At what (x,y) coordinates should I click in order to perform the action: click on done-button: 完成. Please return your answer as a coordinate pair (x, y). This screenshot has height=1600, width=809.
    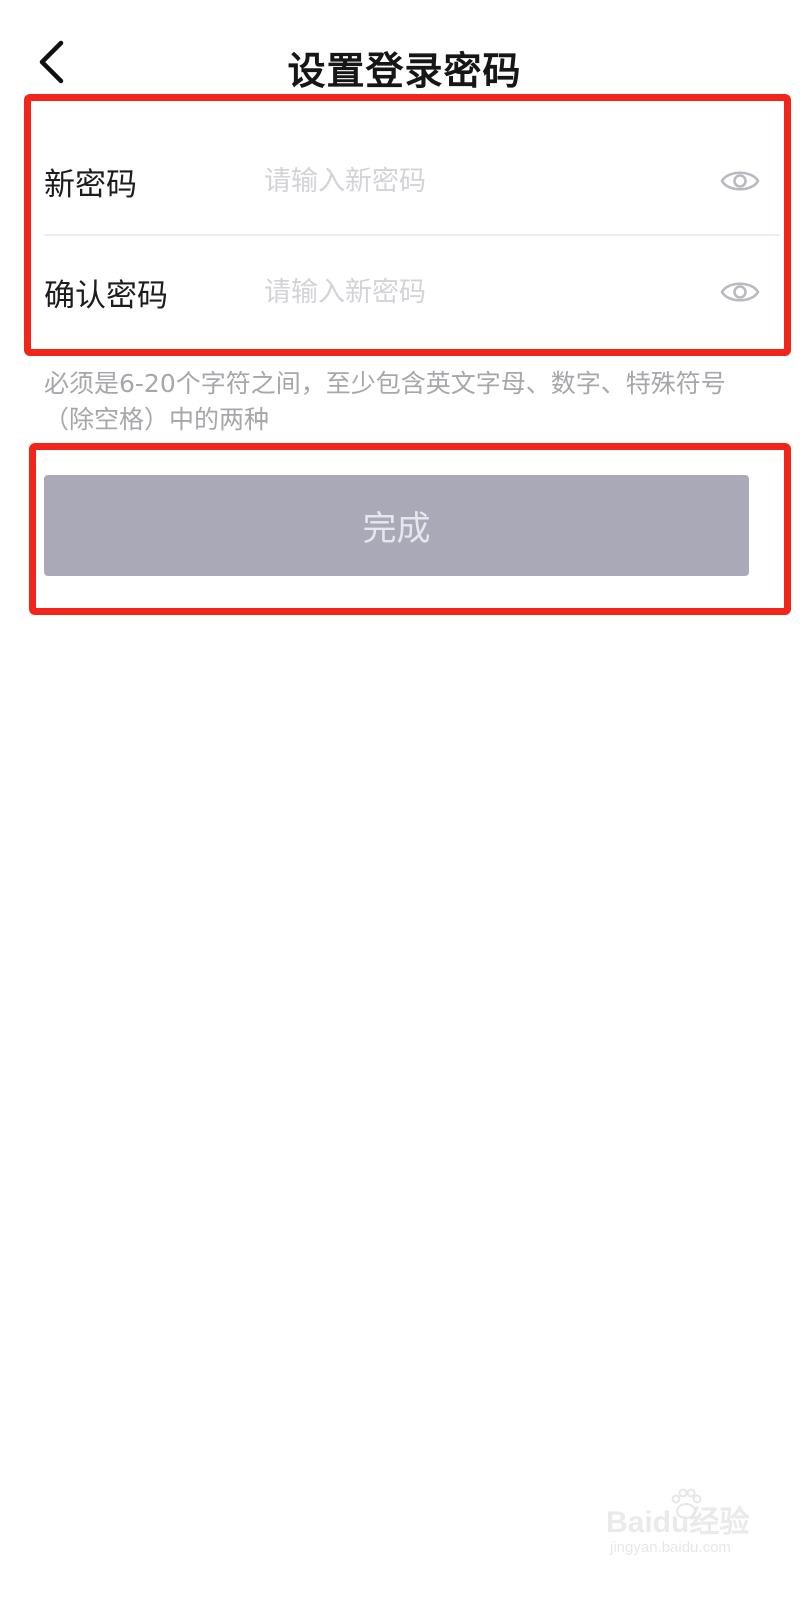
    Looking at the image, I should click on (396, 525).